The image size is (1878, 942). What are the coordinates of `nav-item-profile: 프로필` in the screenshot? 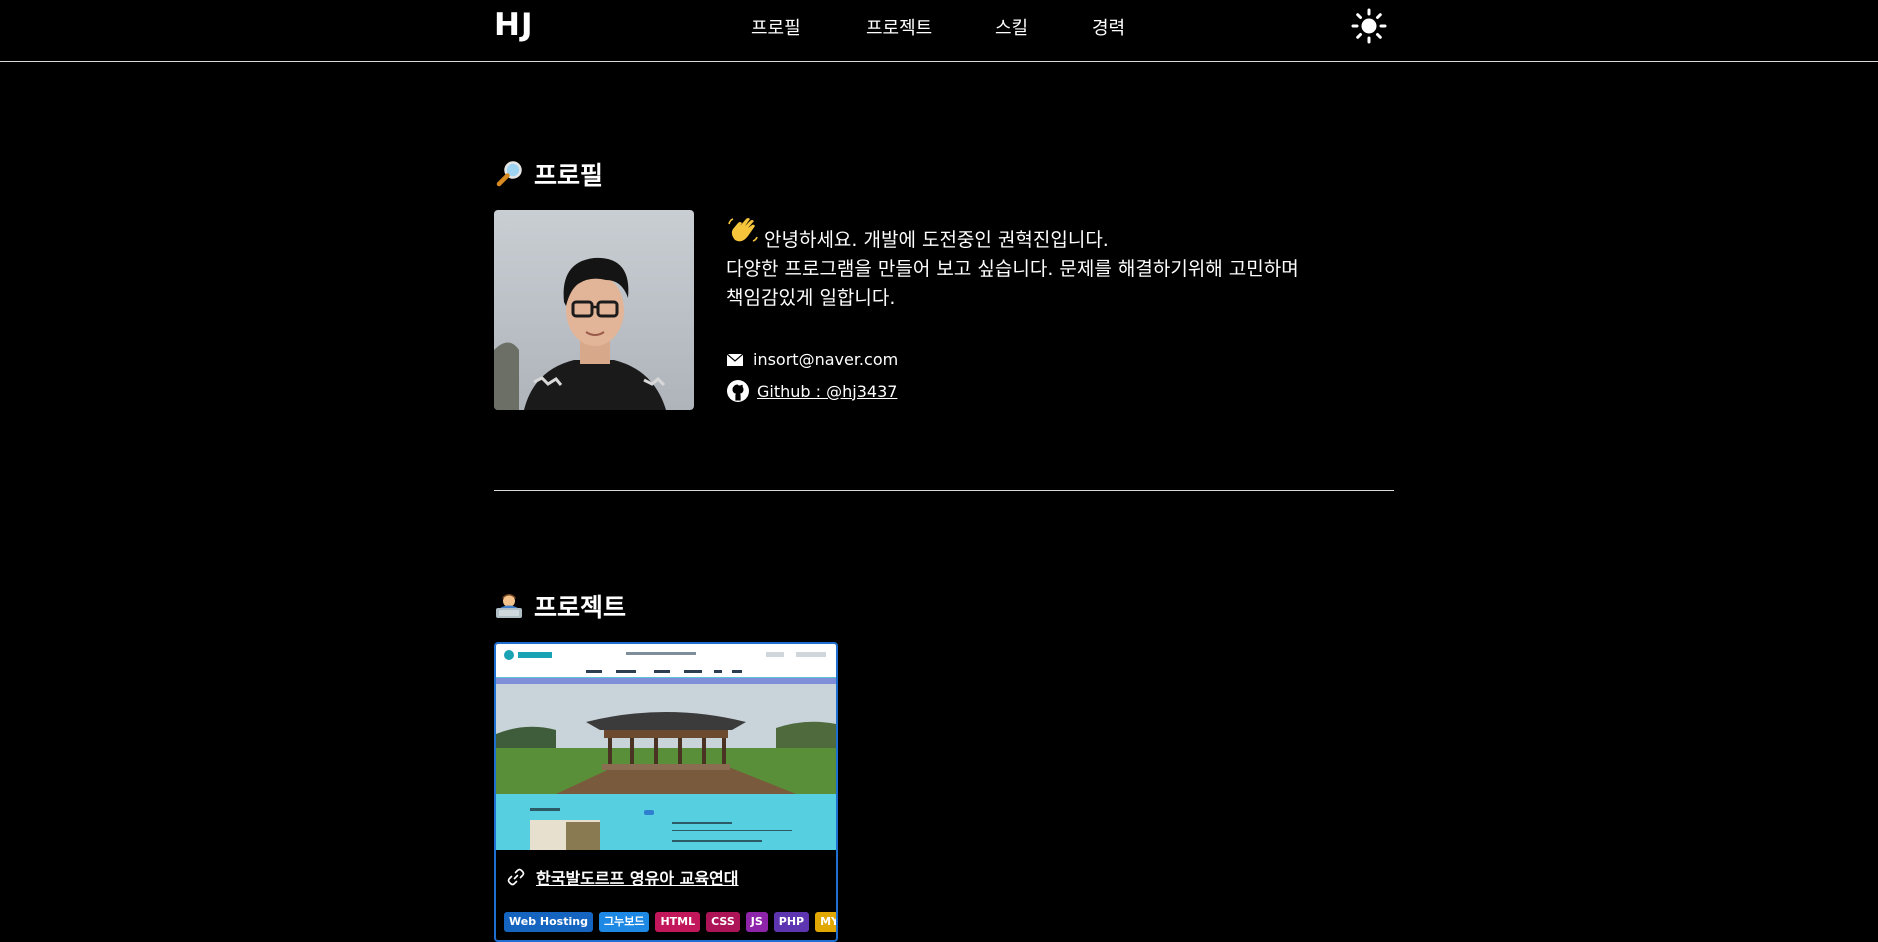 It's located at (776, 27).